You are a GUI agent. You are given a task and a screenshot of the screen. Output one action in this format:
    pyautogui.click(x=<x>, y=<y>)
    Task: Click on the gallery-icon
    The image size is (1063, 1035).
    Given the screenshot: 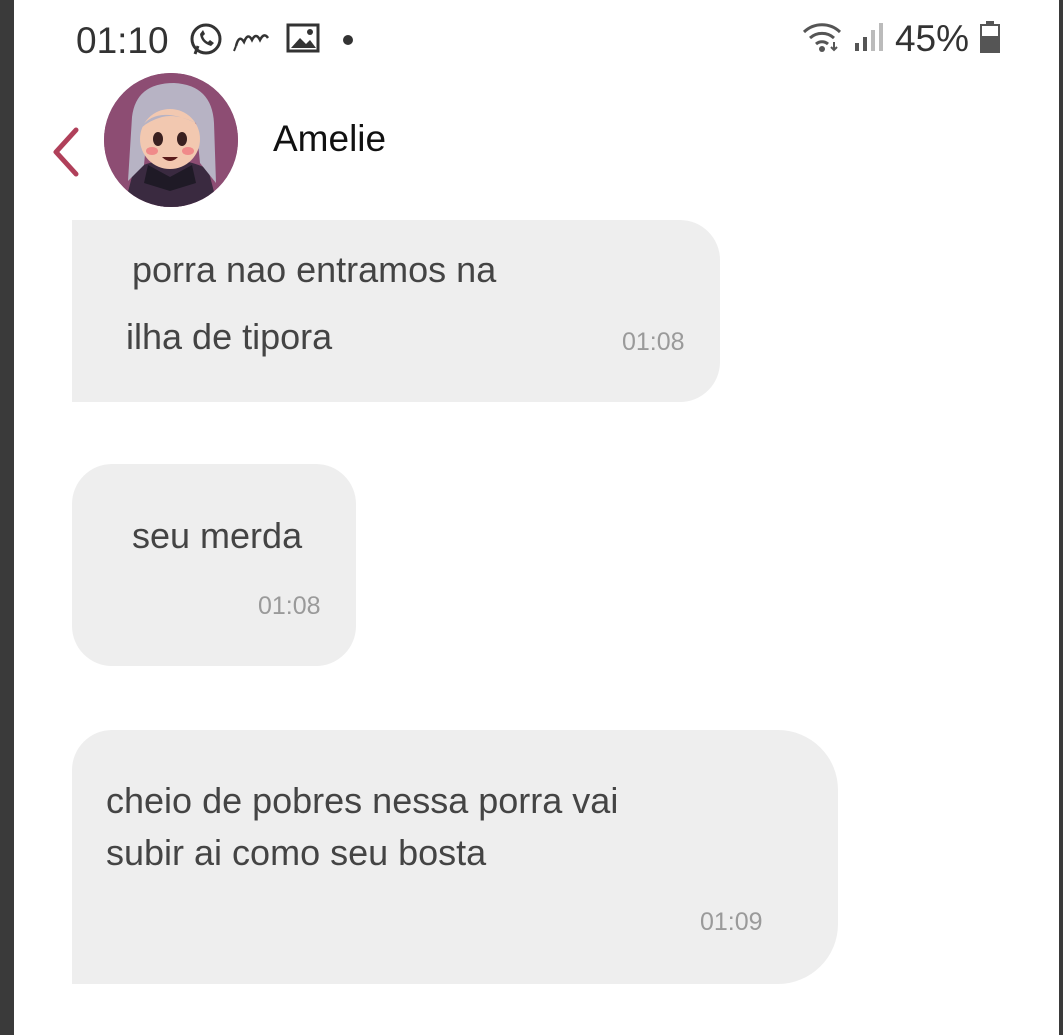 What is the action you would take?
    pyautogui.click(x=303, y=40)
    